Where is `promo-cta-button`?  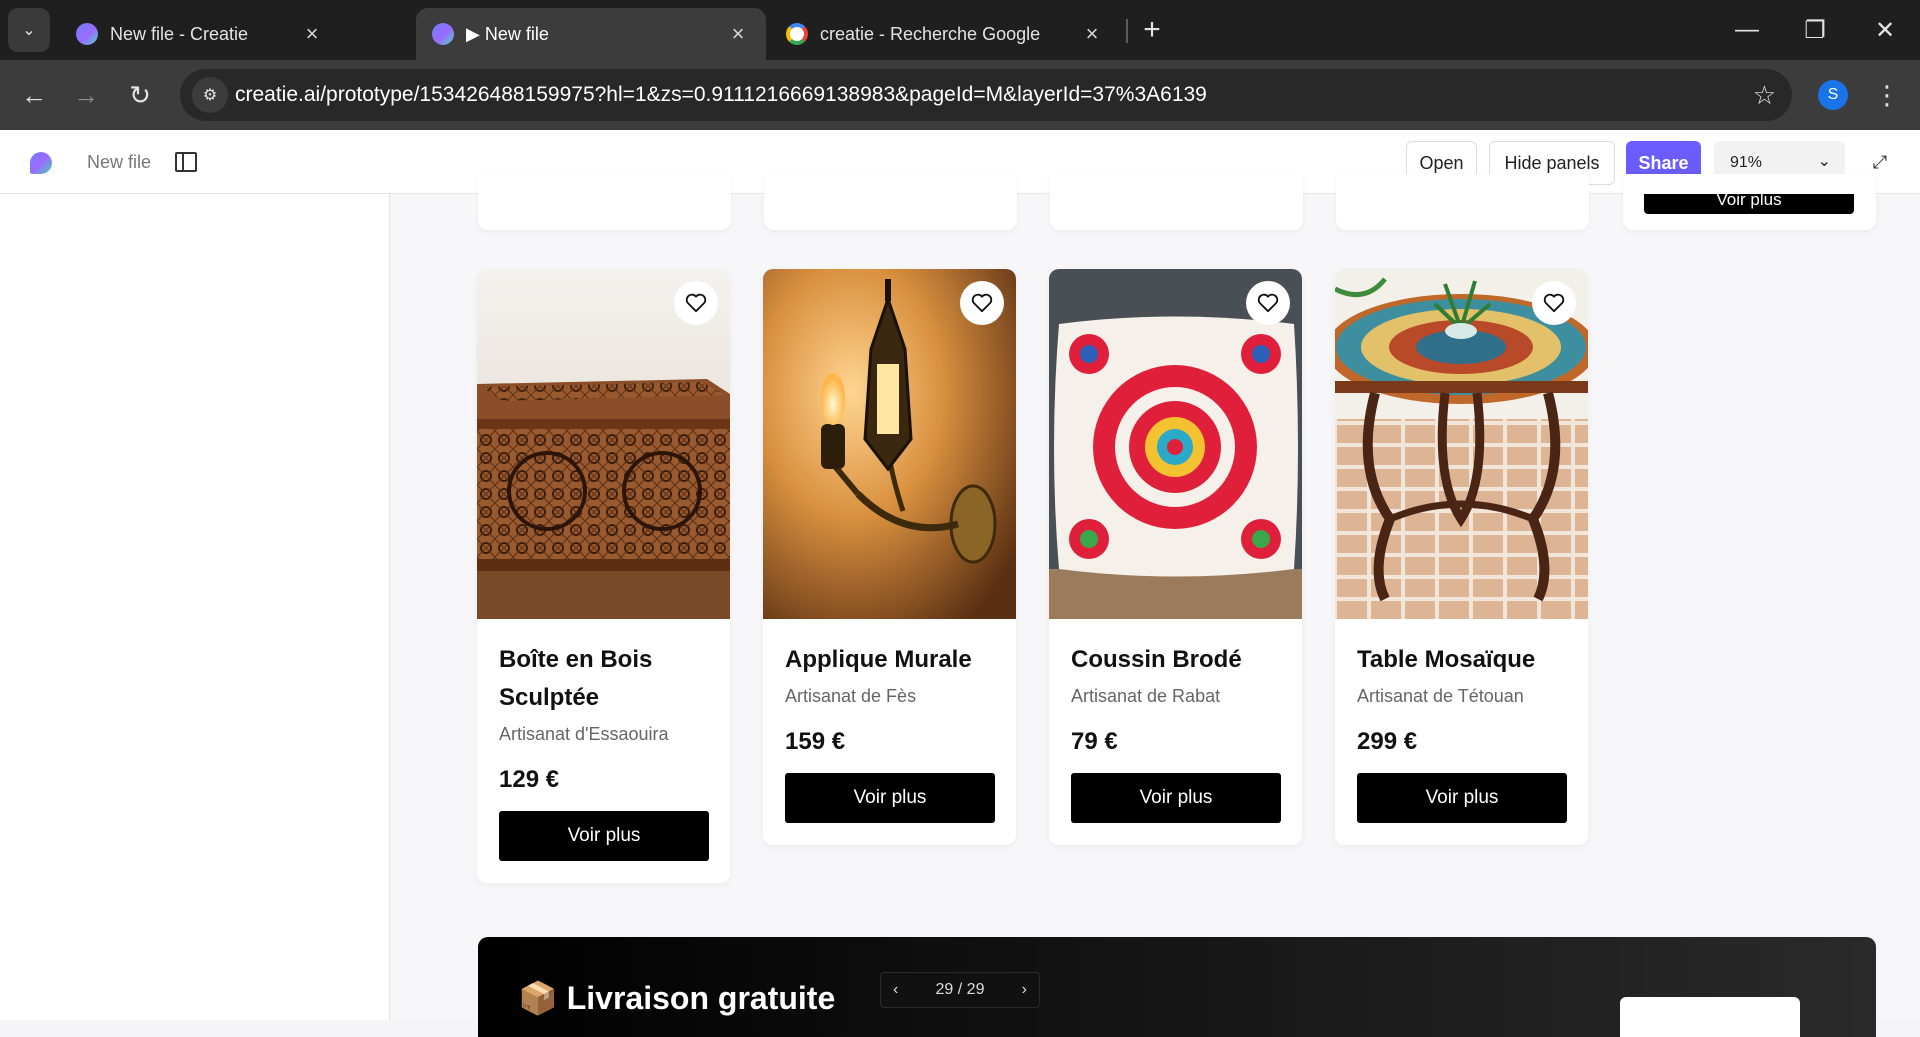
promo-cta-button is located at coordinates (1710, 1017).